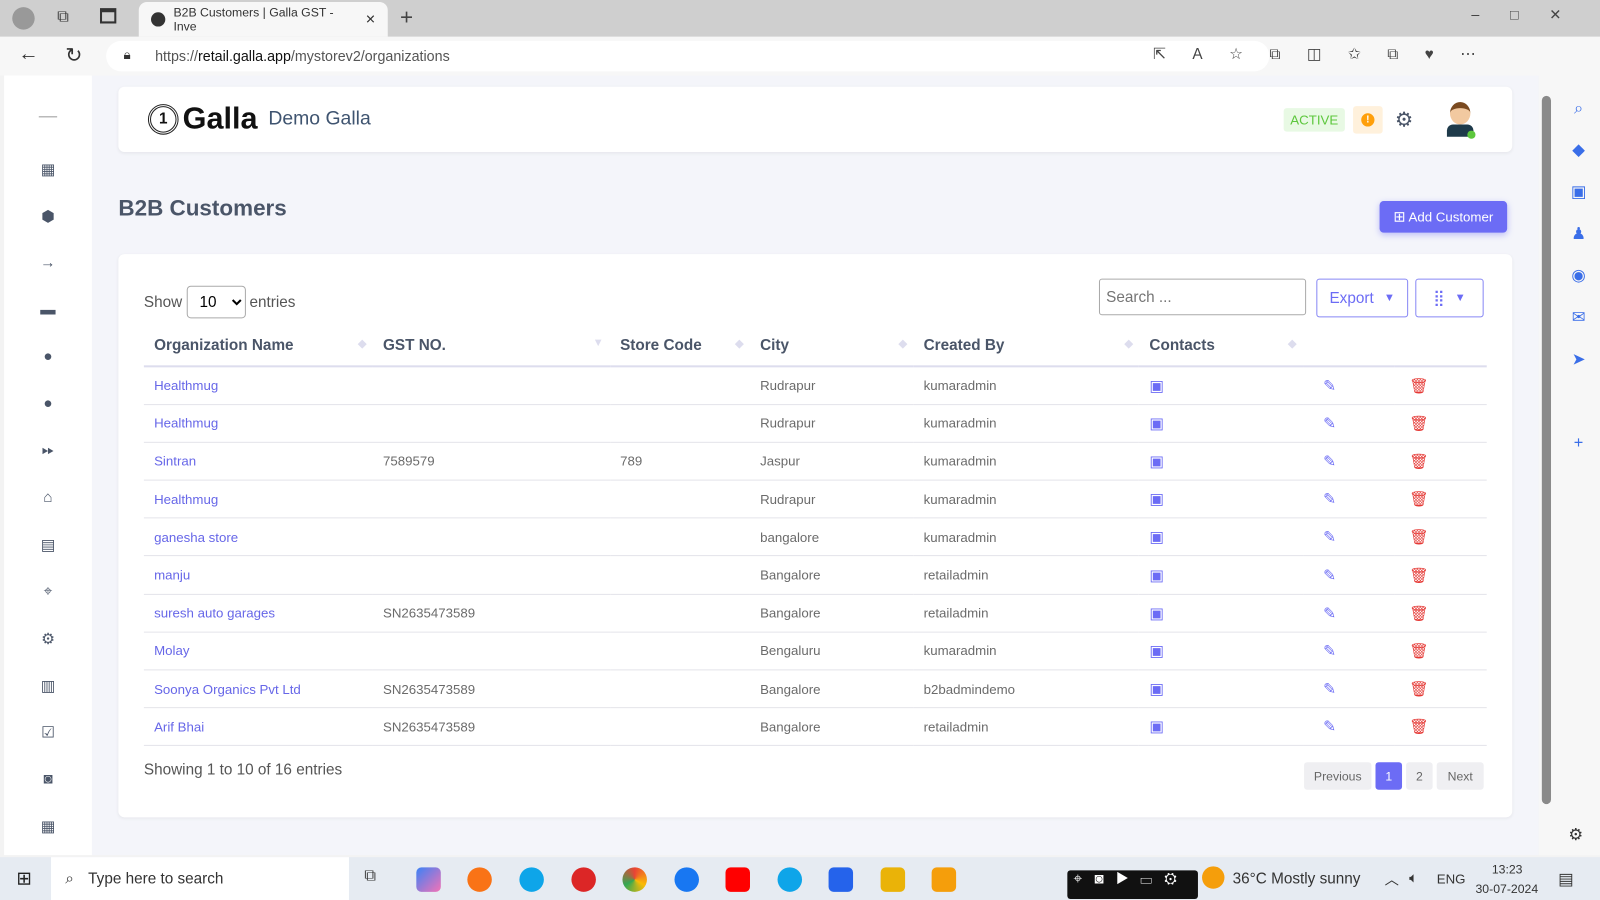 The width and height of the screenshot is (1600, 900). What do you see at coordinates (73, 56) in the screenshot?
I see `refresh-icon: ↻` at bounding box center [73, 56].